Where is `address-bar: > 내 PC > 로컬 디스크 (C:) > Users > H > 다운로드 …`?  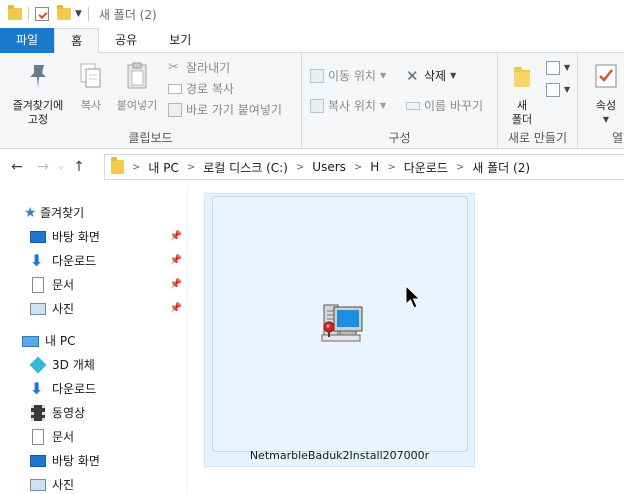 address-bar: > 내 PC > 로컬 디스크 (C:) > Users > H > 다운로드 … is located at coordinates (364, 167).